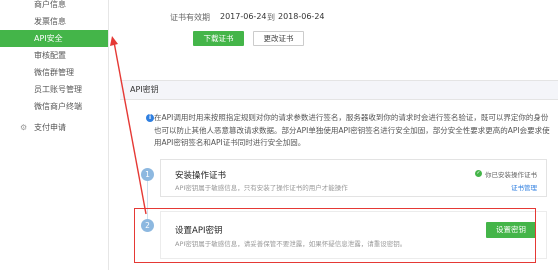 This screenshot has height=270, width=558. What do you see at coordinates (190, 17) in the screenshot?
I see `cert-validity-label: 证书有效期` at bounding box center [190, 17].